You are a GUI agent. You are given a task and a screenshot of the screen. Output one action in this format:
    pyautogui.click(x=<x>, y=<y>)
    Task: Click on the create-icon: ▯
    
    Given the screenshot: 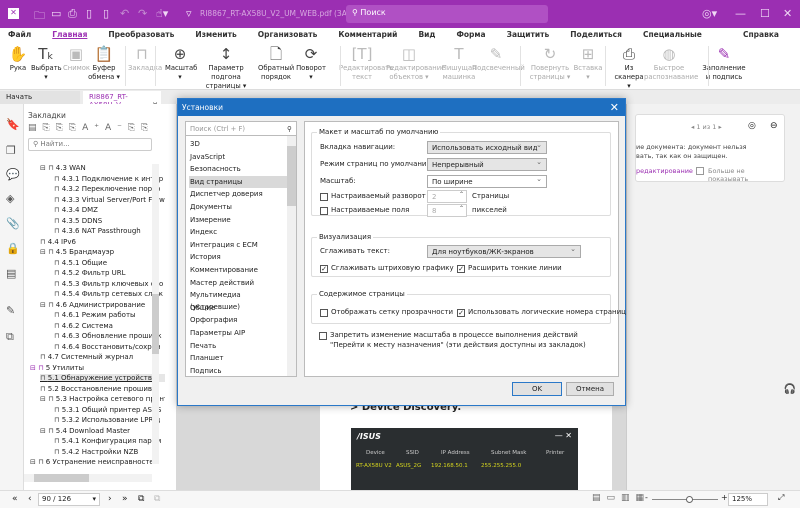 What is the action you would take?
    pyautogui.click(x=106, y=13)
    